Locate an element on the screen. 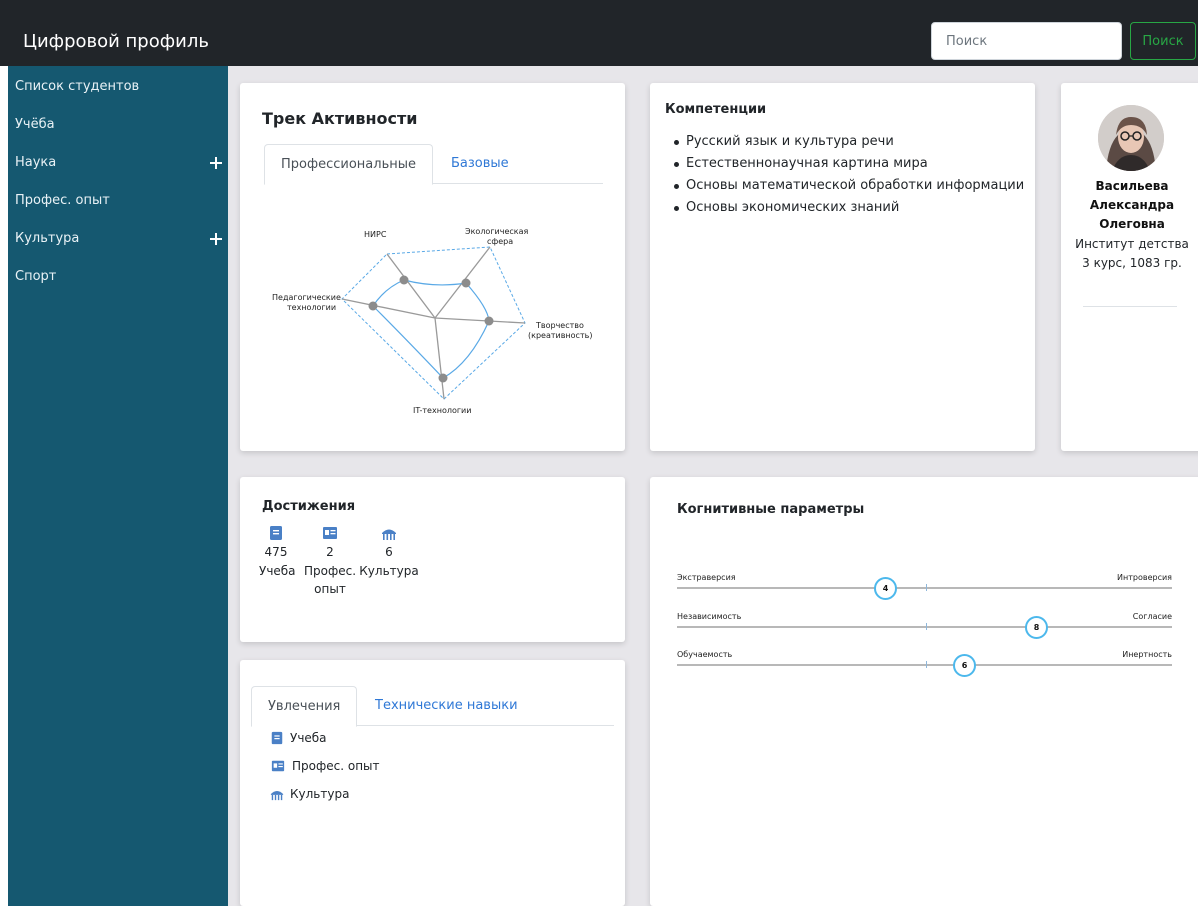 This screenshot has width=1198, height=906. cognitive-slider-knob: 4 is located at coordinates (885, 588).